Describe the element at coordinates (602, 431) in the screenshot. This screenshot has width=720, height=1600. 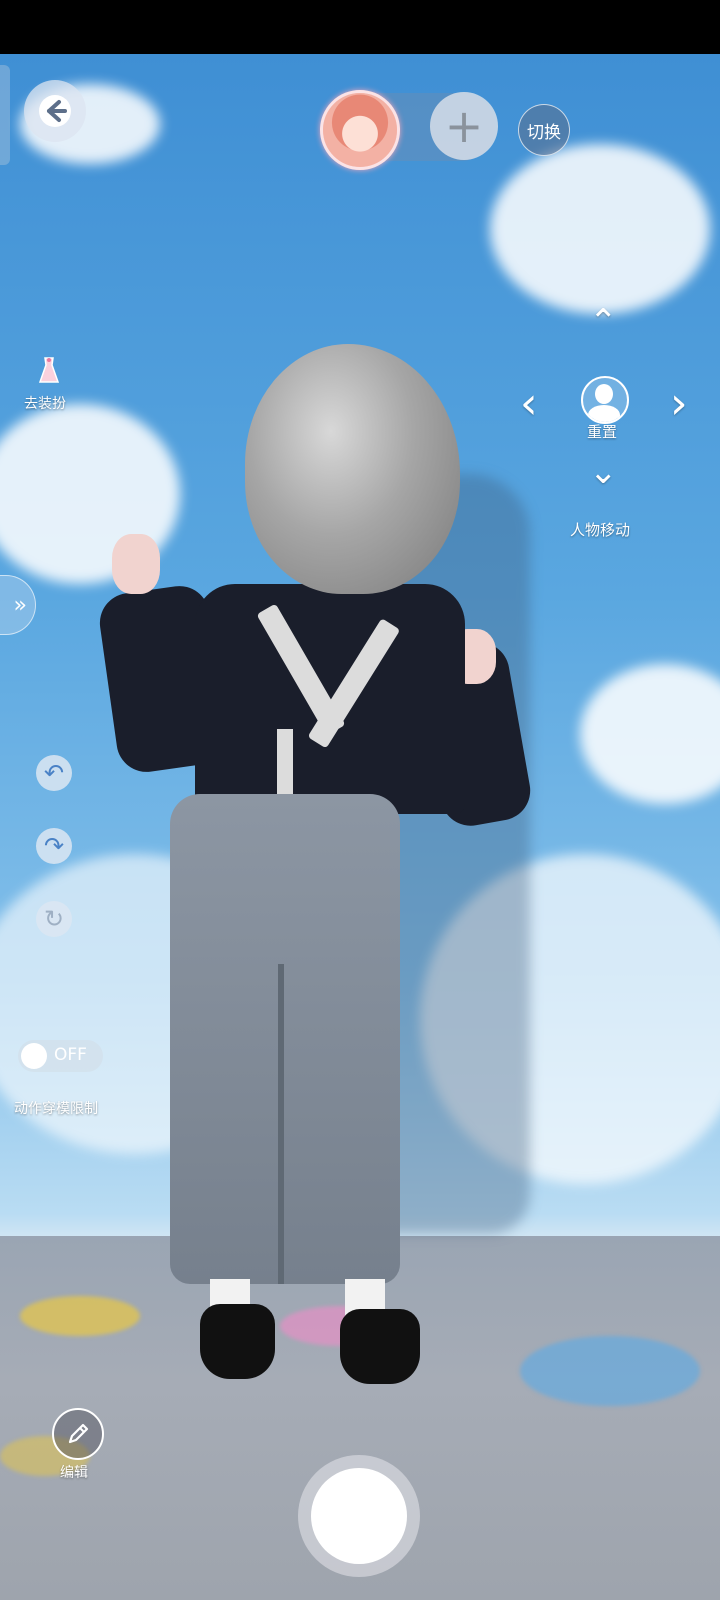
I see `reset-label: 重置` at that location.